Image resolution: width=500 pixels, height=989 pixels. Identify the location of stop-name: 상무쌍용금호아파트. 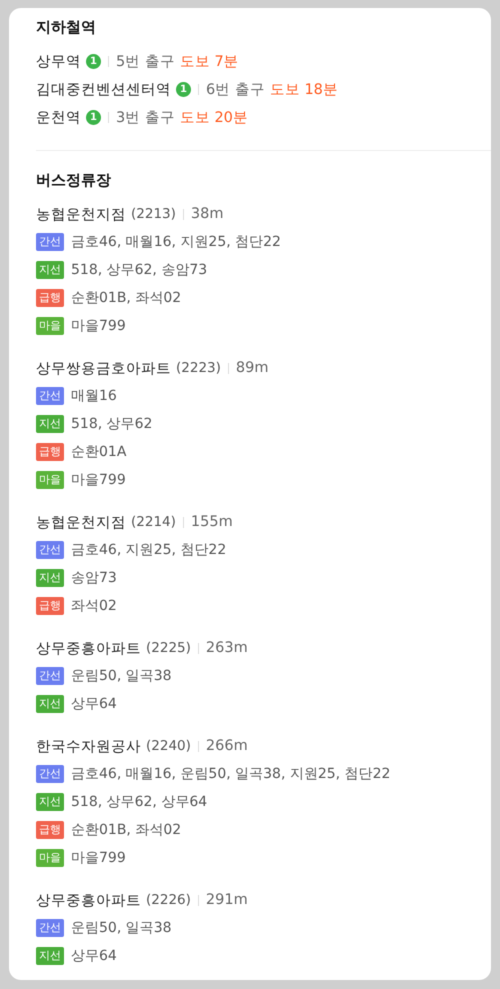
(103, 368).